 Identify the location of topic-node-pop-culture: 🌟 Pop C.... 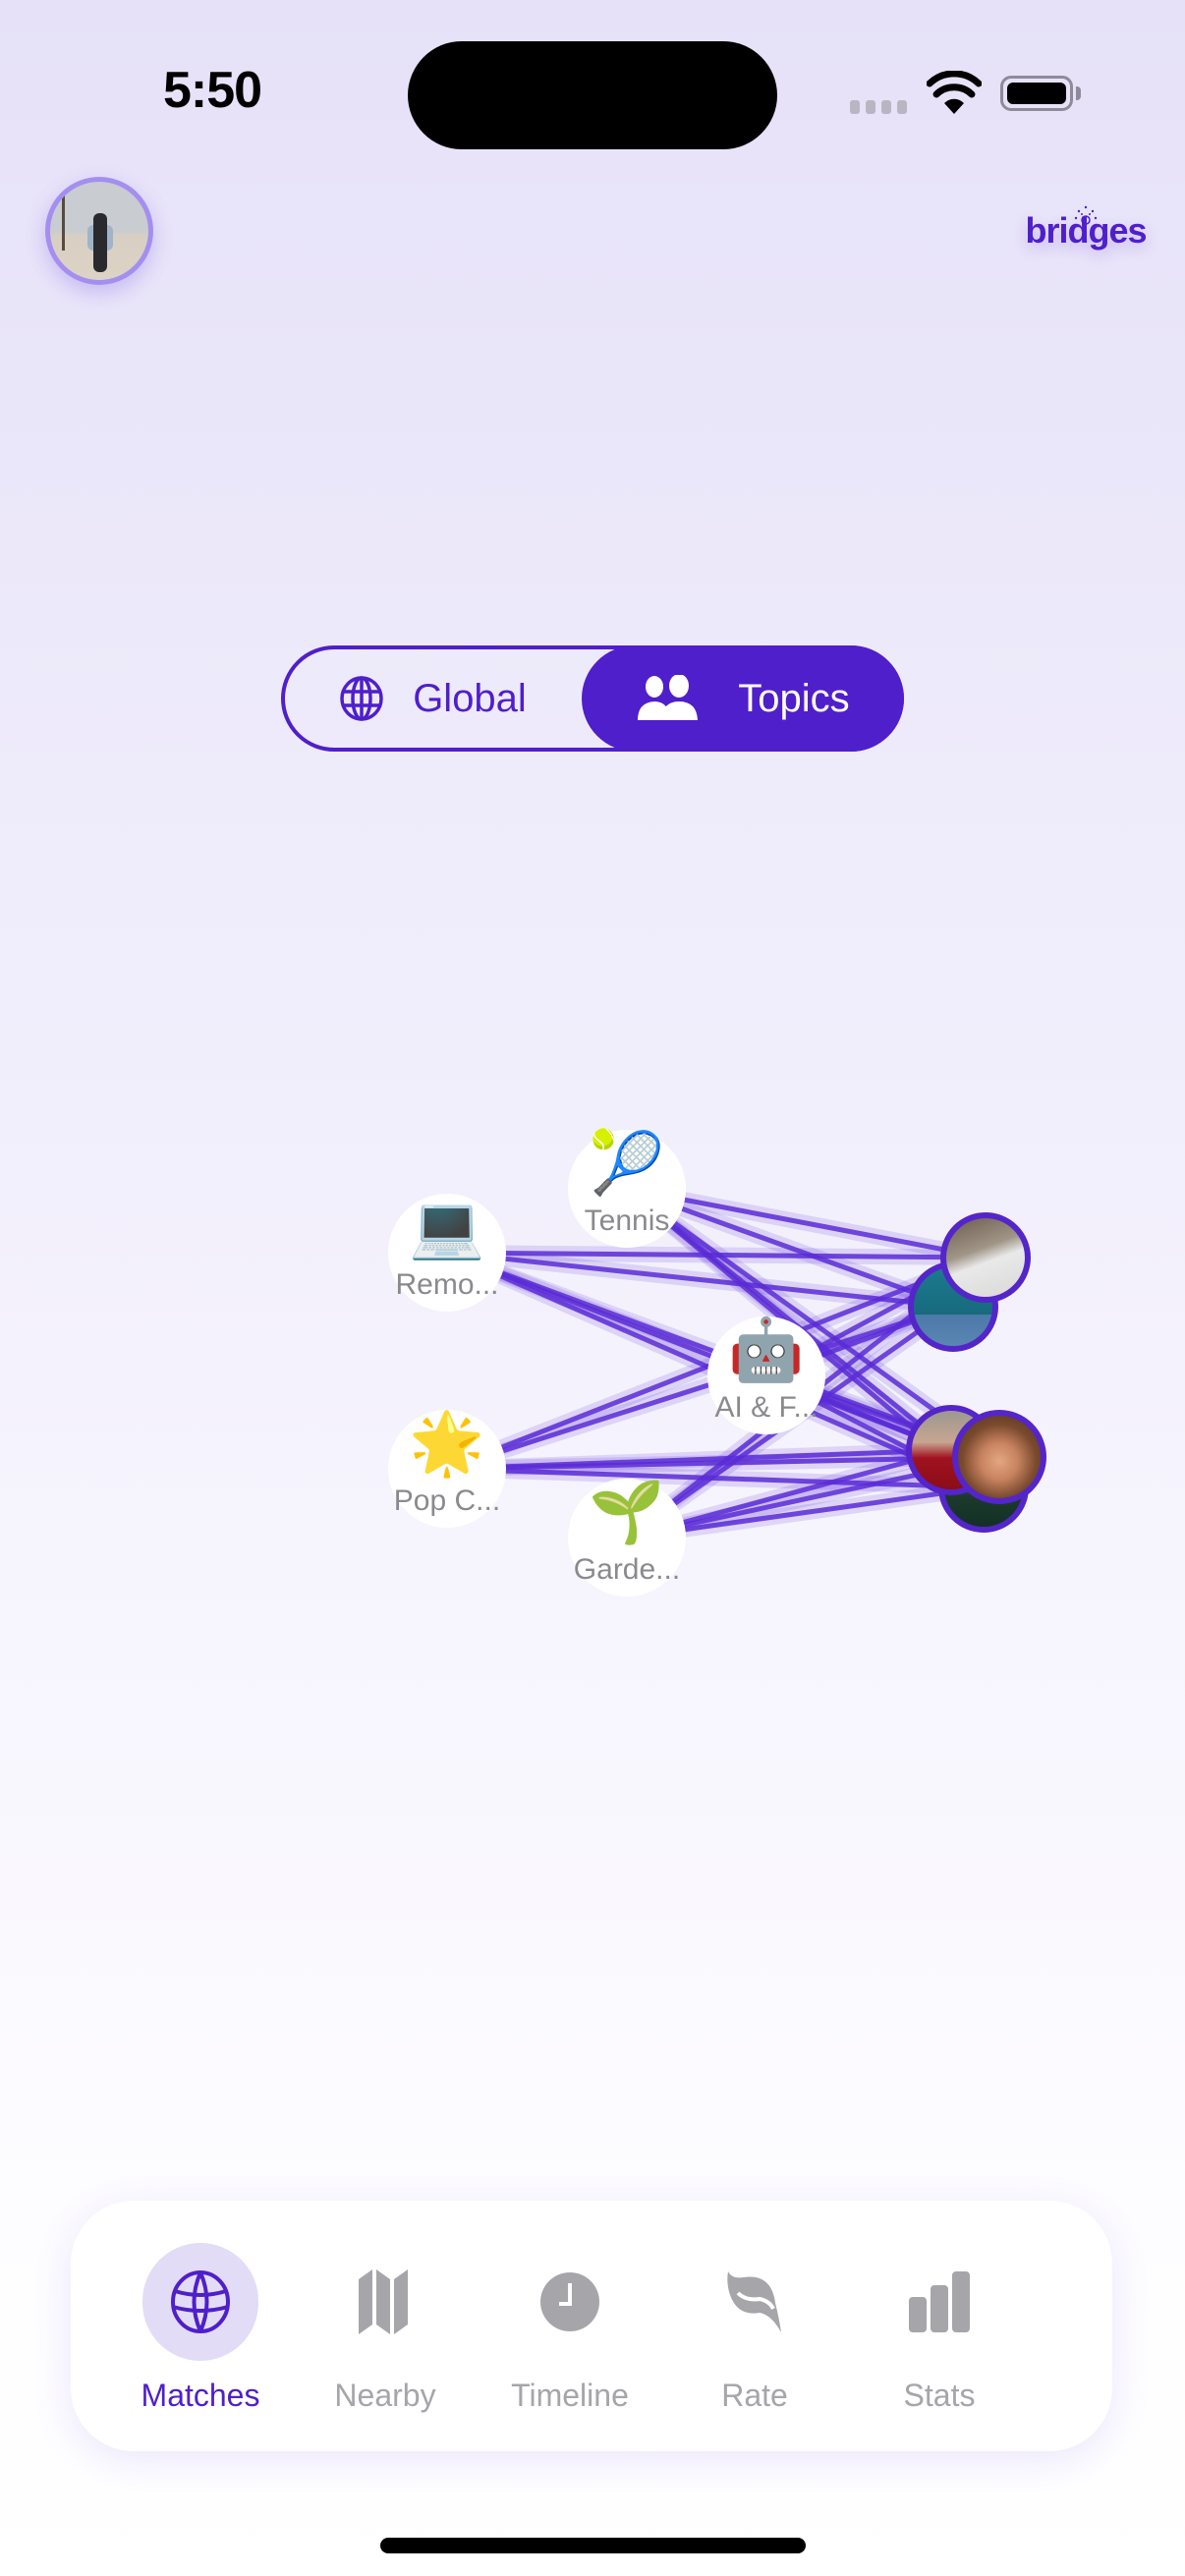
(447, 1469).